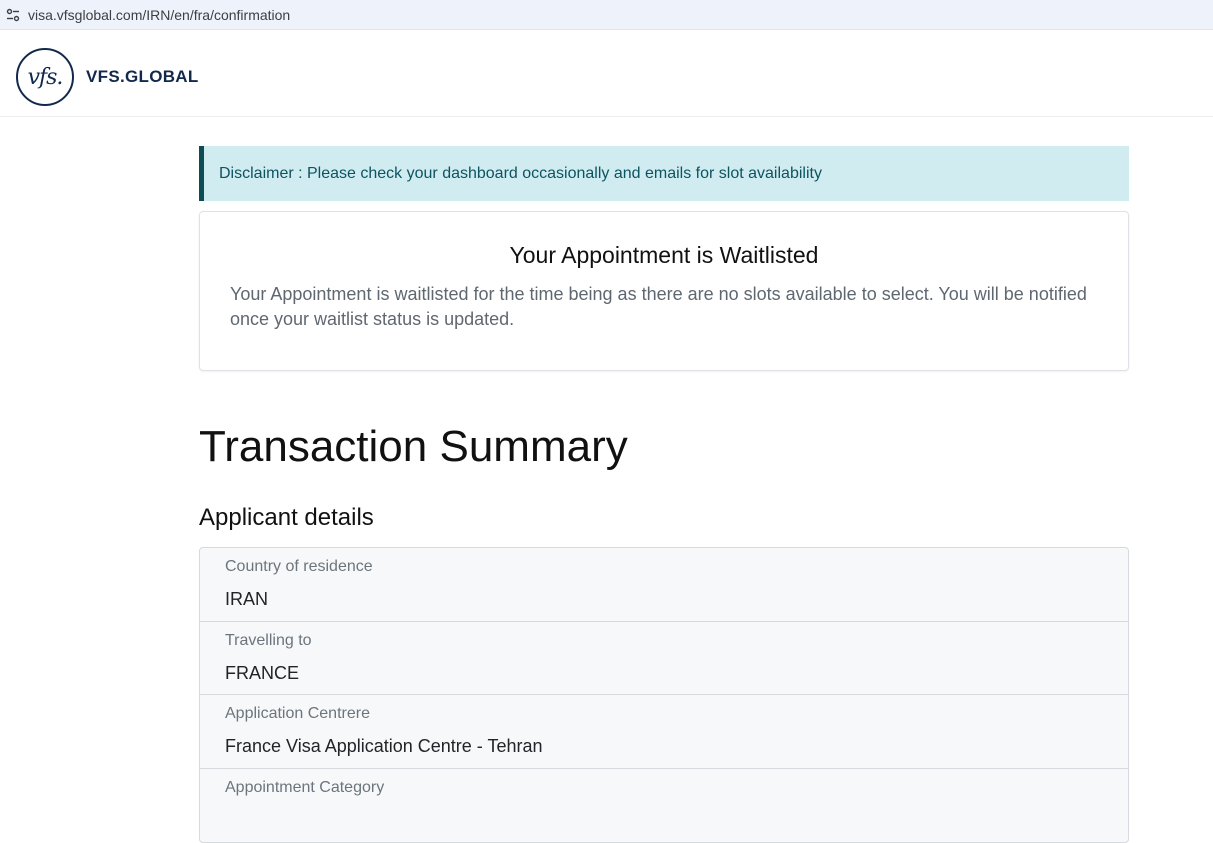 This screenshot has height=843, width=1213. Describe the element at coordinates (286, 517) in the screenshot. I see `applicant-details-title: Applicant details` at that location.